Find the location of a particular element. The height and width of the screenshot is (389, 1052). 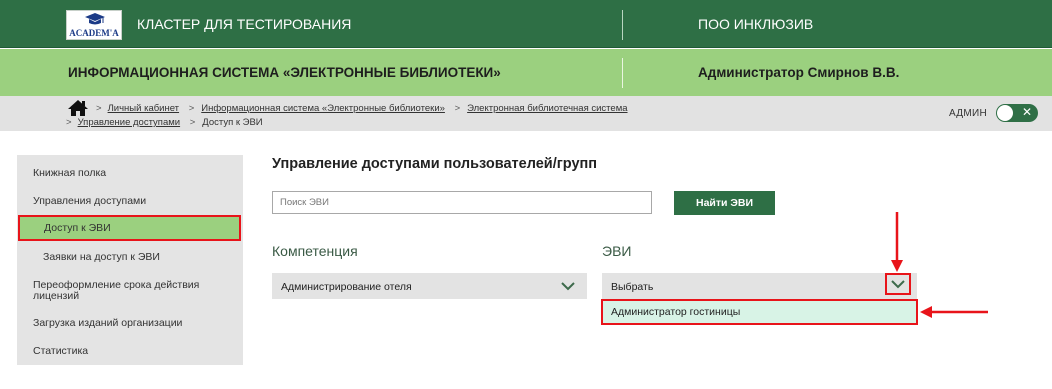

evi-label: ЭВИ is located at coordinates (617, 251).